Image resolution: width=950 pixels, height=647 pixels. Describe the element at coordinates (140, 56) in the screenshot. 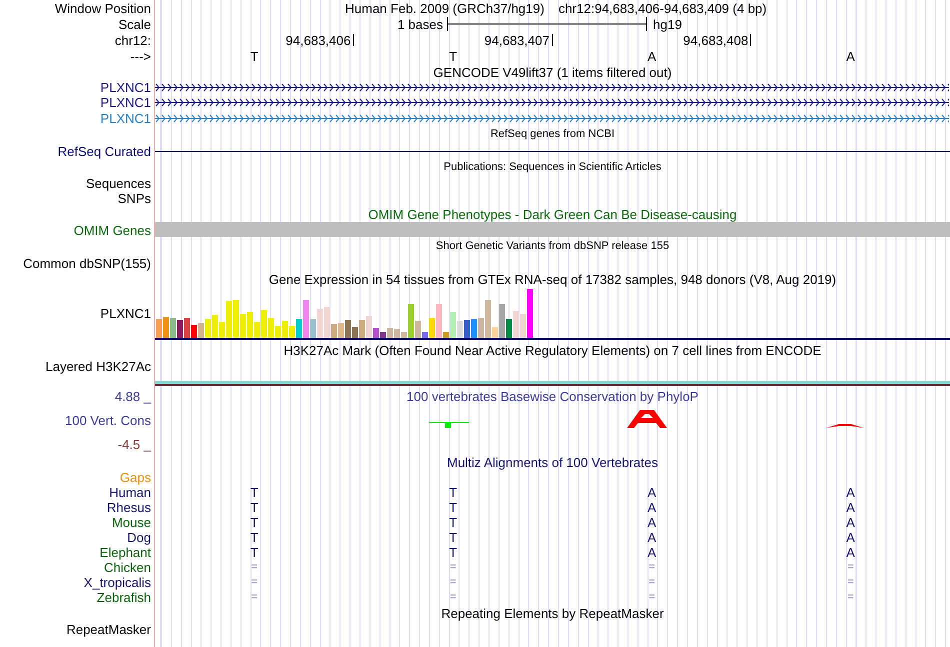

I see `row-label: --->` at that location.